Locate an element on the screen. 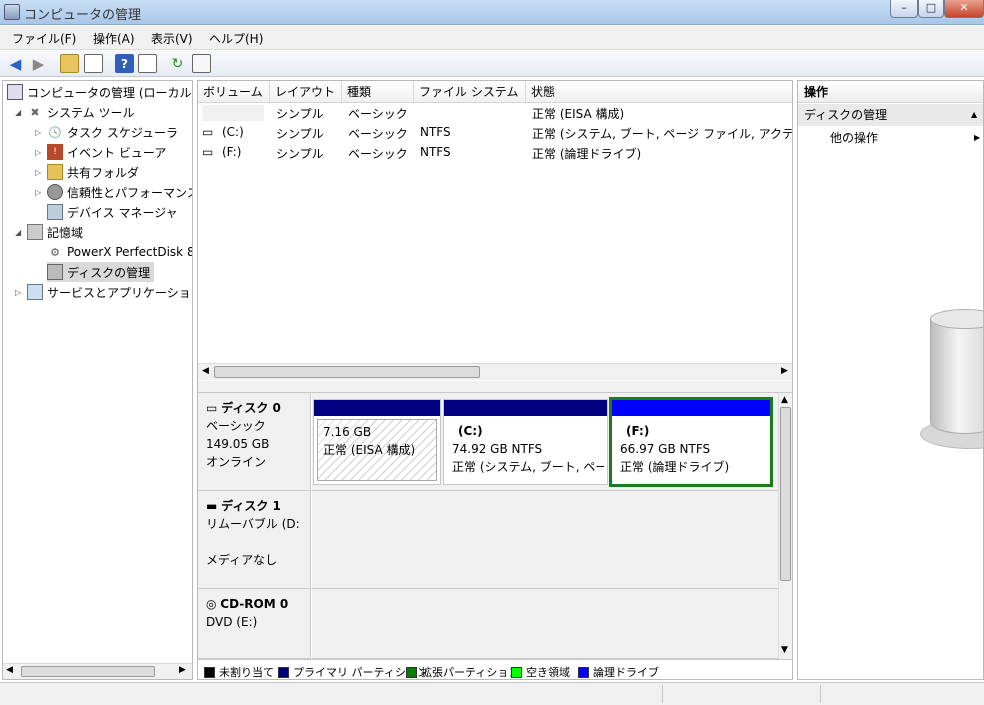 The width and height of the screenshot is (984, 705). event-viewer-icon: ! is located at coordinates (55, 152).